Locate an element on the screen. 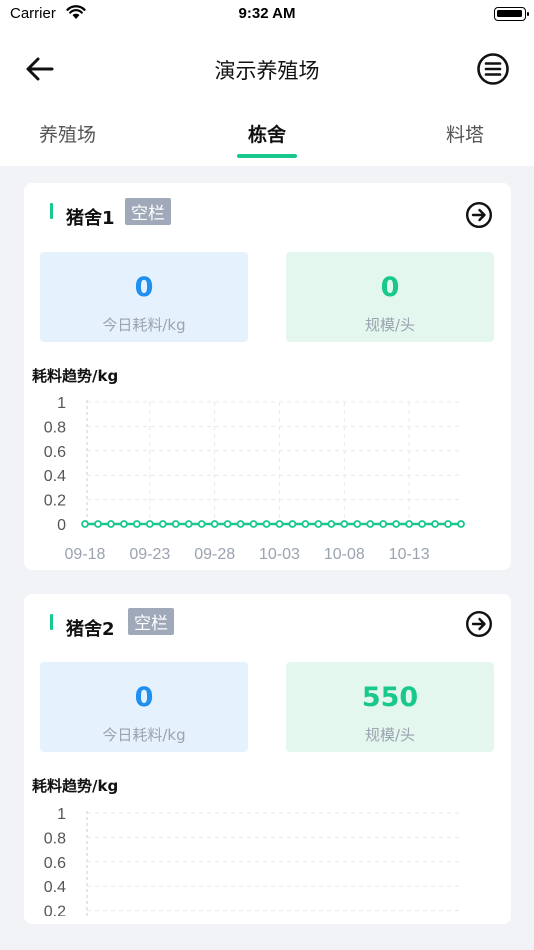  page-title: 演示养殖场 is located at coordinates (267, 71).